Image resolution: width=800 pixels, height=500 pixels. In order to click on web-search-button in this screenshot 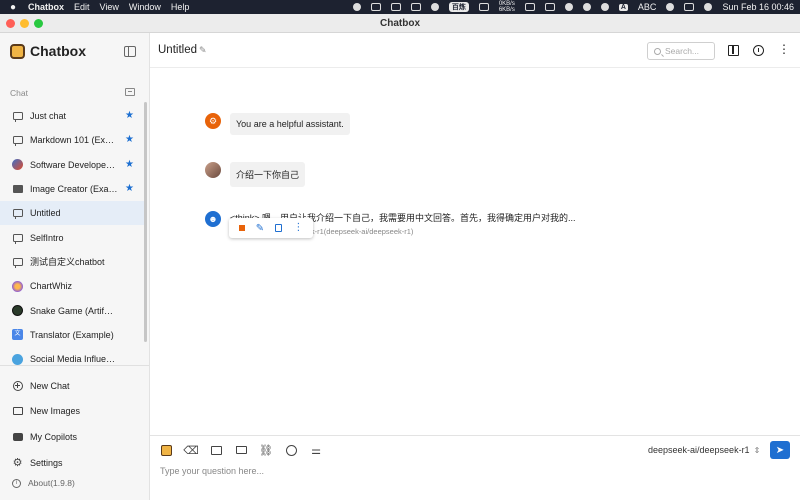, I will do `click(291, 450)`.